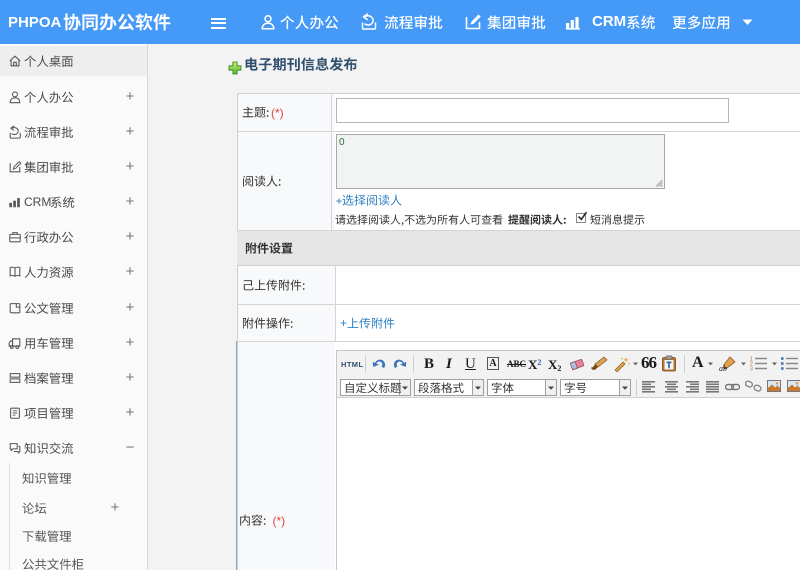  I want to click on svg-text: ab, so click(723, 368).